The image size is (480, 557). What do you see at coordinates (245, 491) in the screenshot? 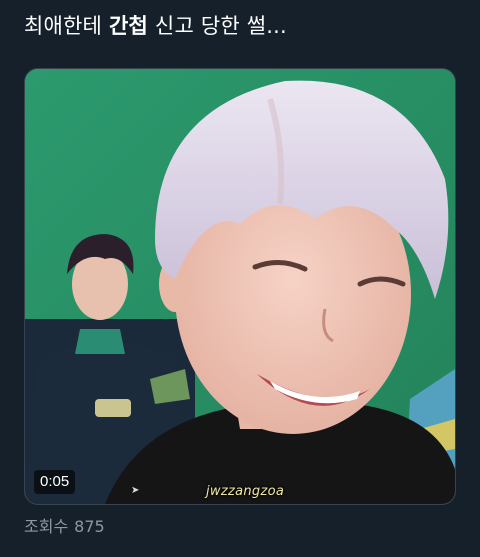
I see `video-watermark: jwzzangzoa` at bounding box center [245, 491].